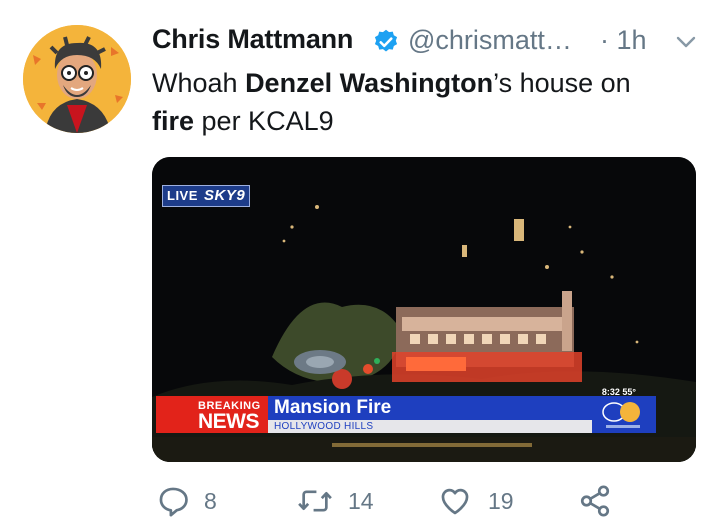 This screenshot has height=527, width=720. What do you see at coordinates (483, 501) in the screenshot?
I see `like-button: 19` at bounding box center [483, 501].